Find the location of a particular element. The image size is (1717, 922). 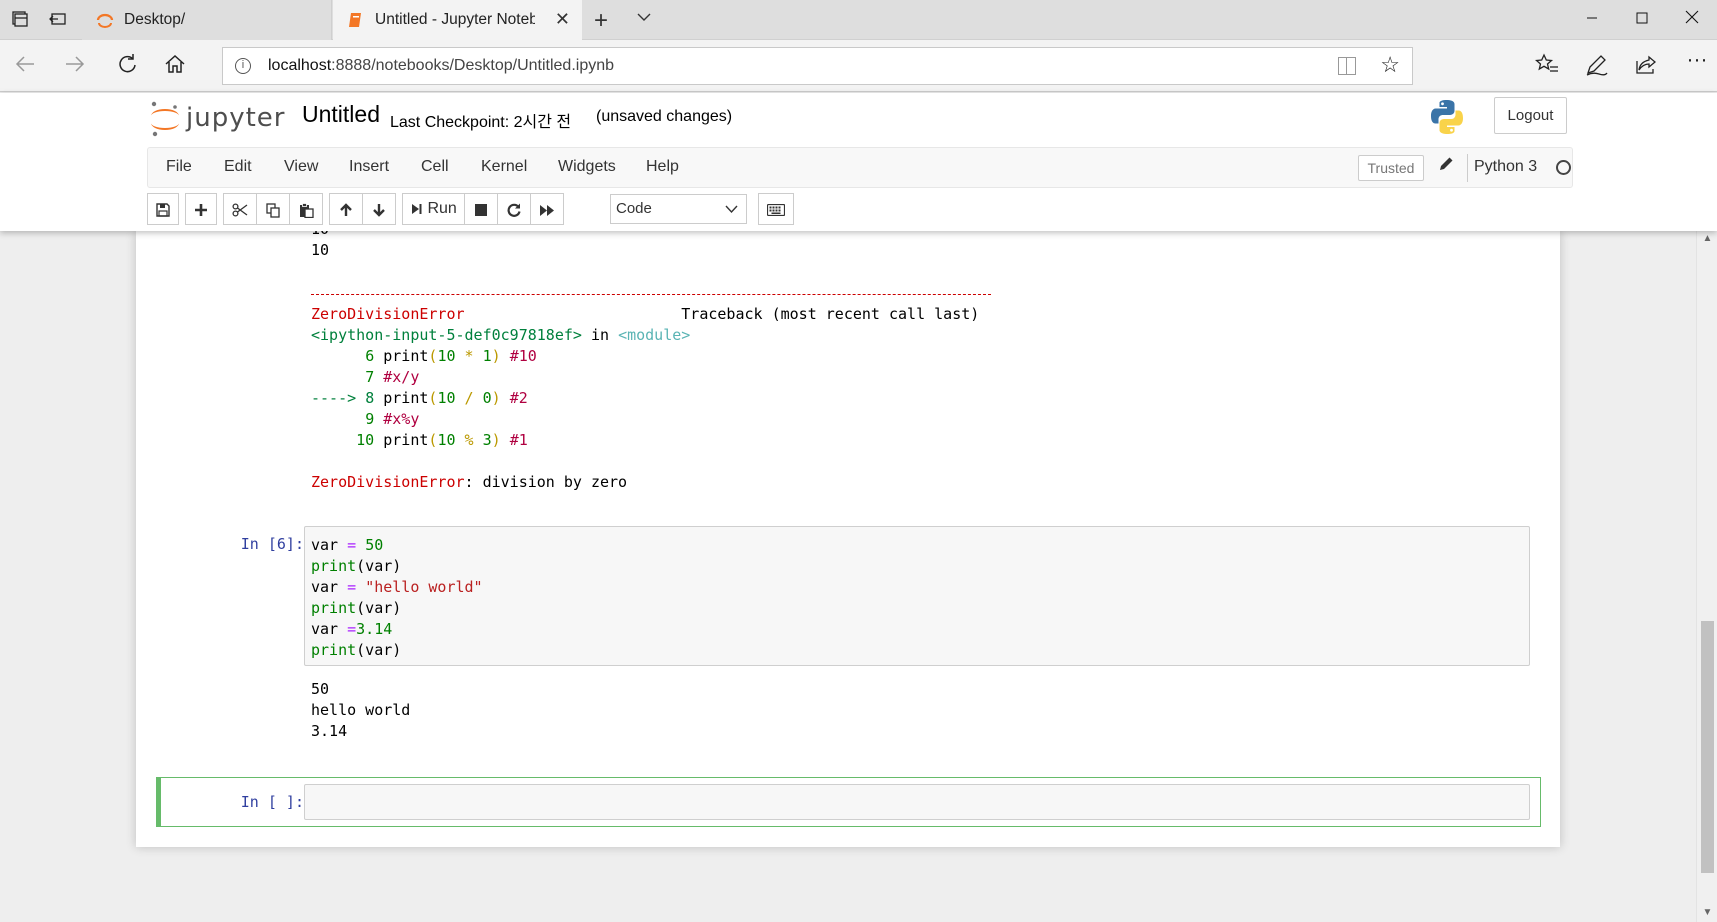

reading-view-icon is located at coordinates (1347, 66).